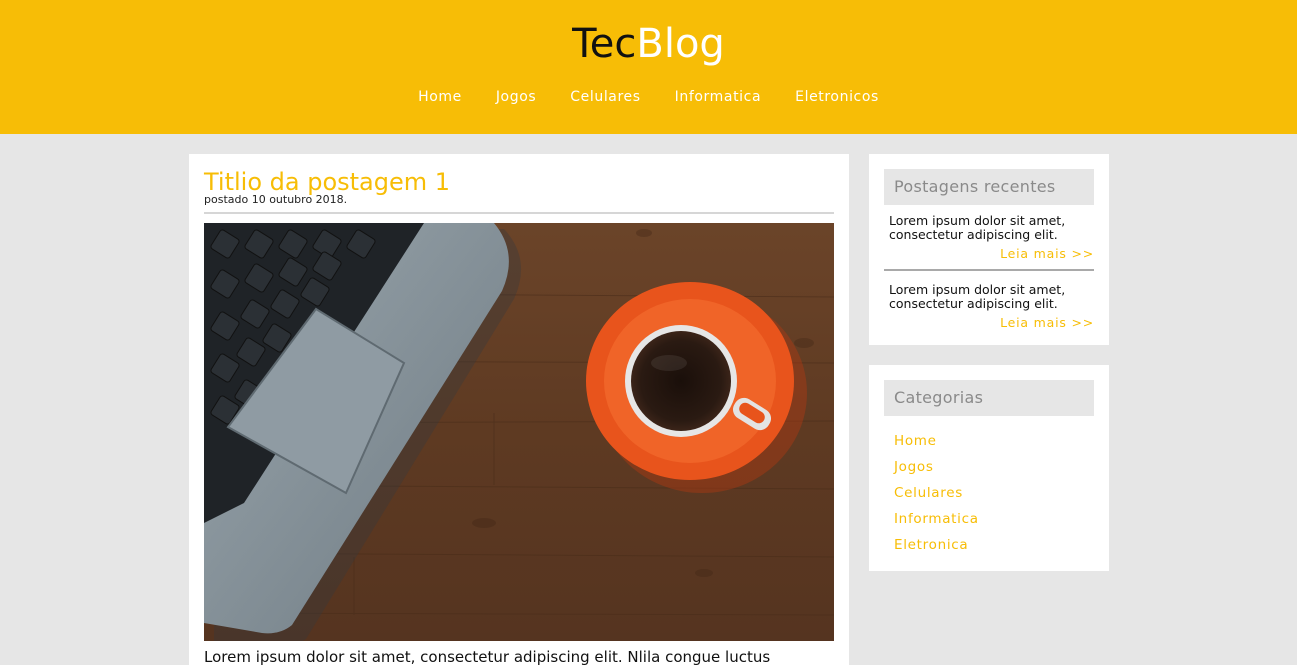 This screenshot has height=665, width=1297. Describe the element at coordinates (936, 467) in the screenshot. I see `category-jogos: Jogos` at that location.